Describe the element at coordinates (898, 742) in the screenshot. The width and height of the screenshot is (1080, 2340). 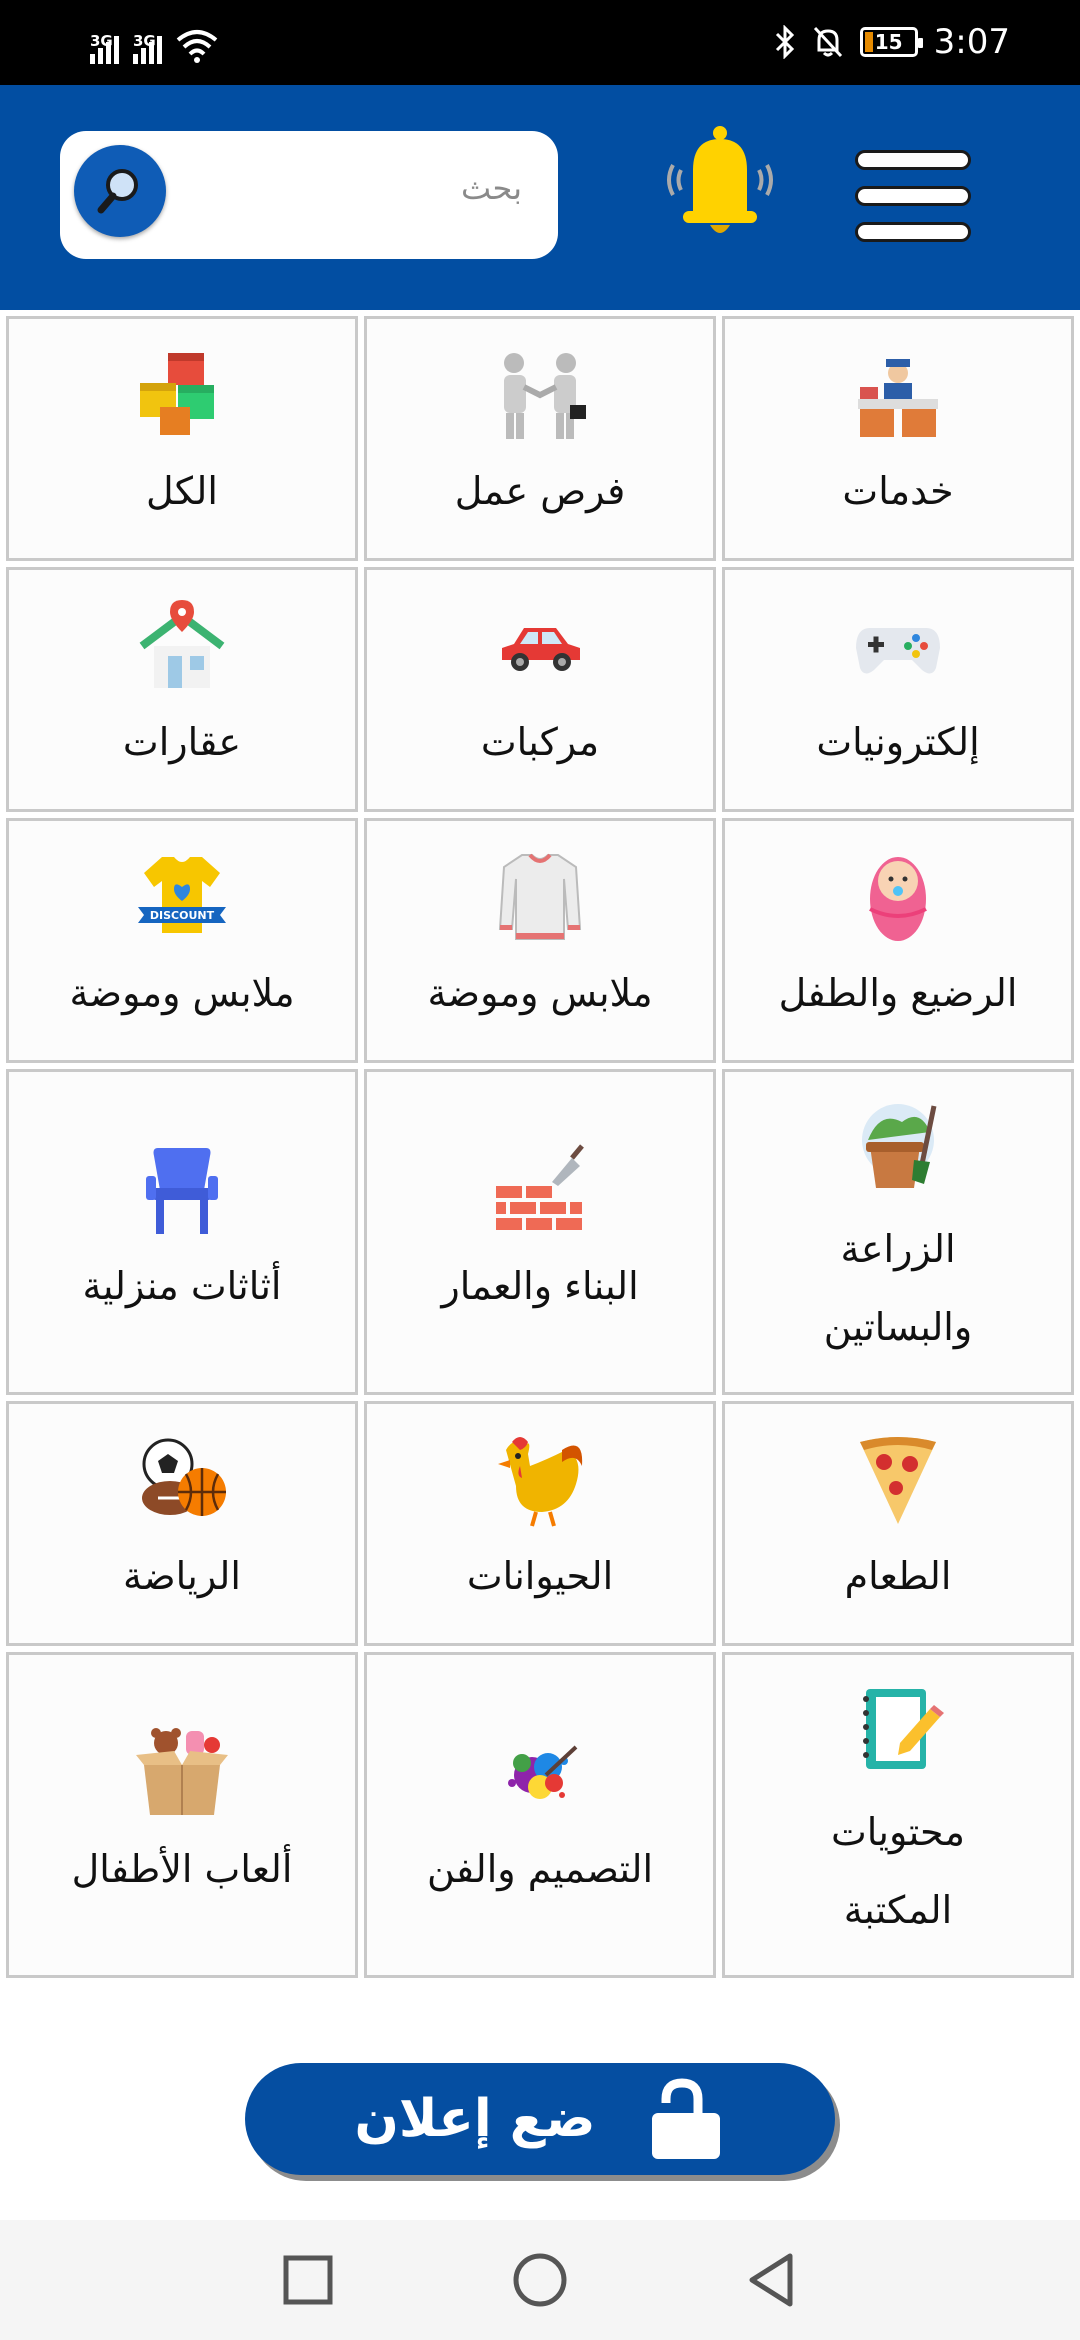
I see `category-label: إلكترونيات` at that location.